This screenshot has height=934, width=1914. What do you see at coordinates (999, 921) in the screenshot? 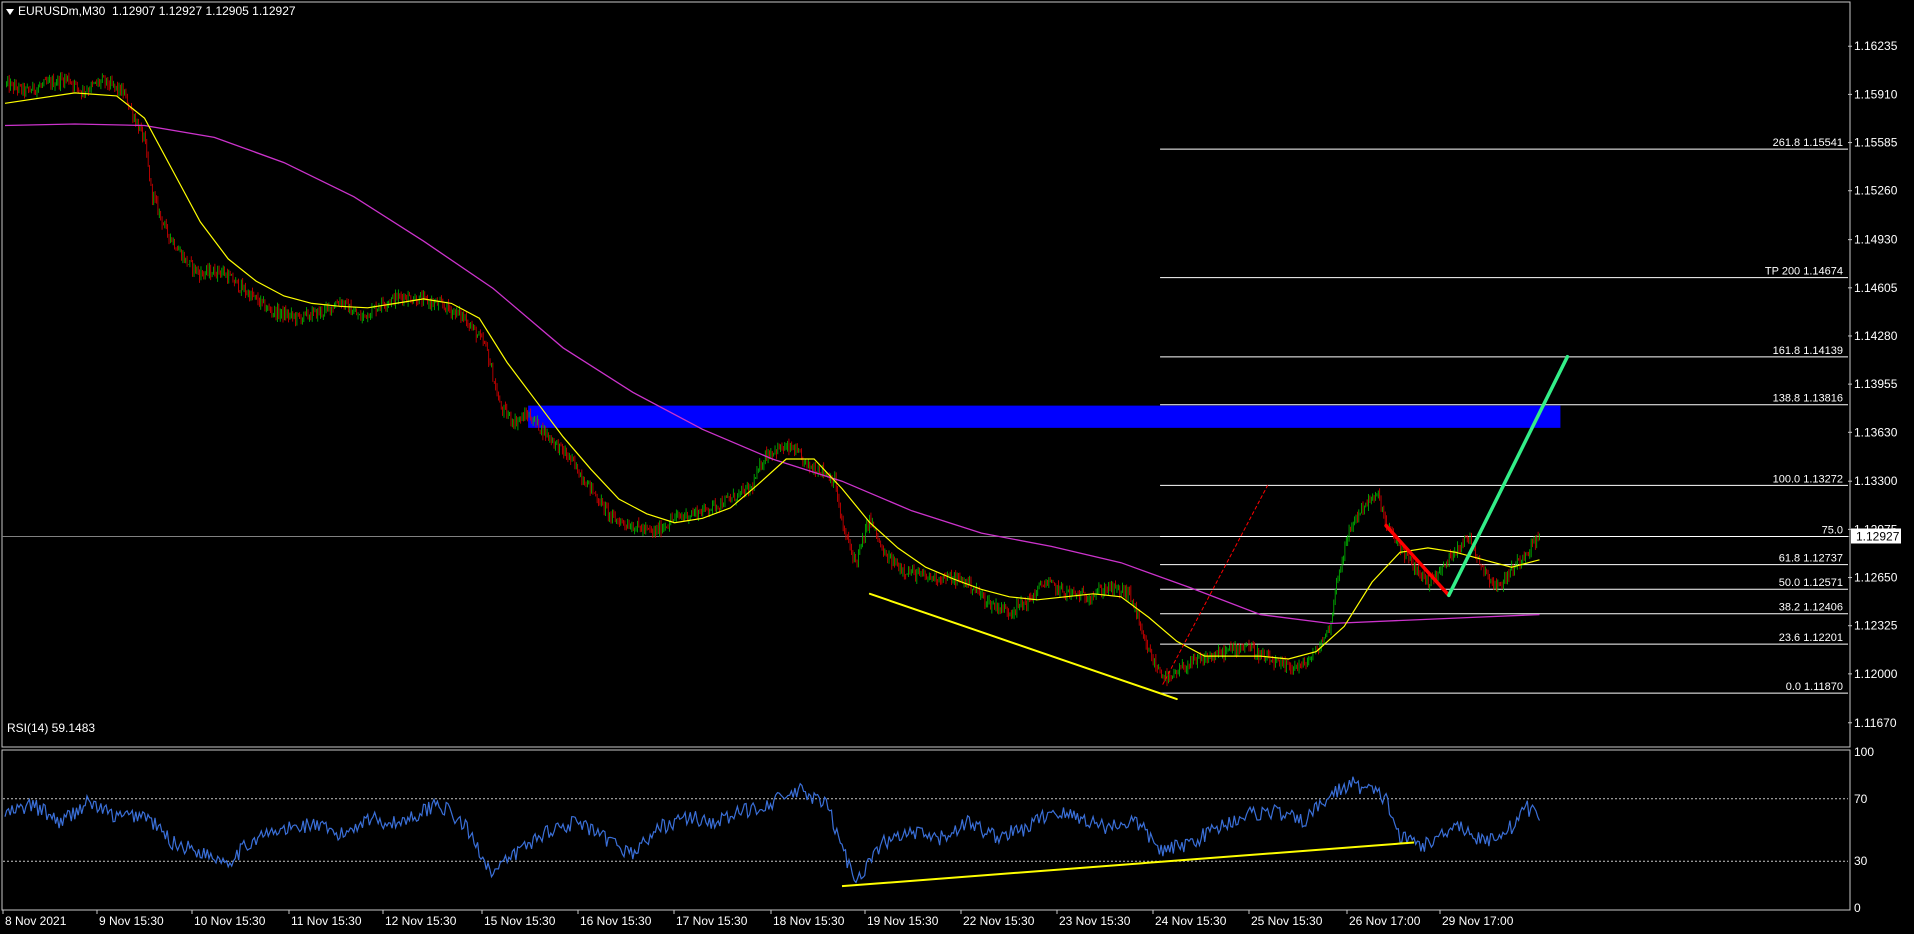
I see `time-tick-label: 22 Nov 15:30` at bounding box center [999, 921].